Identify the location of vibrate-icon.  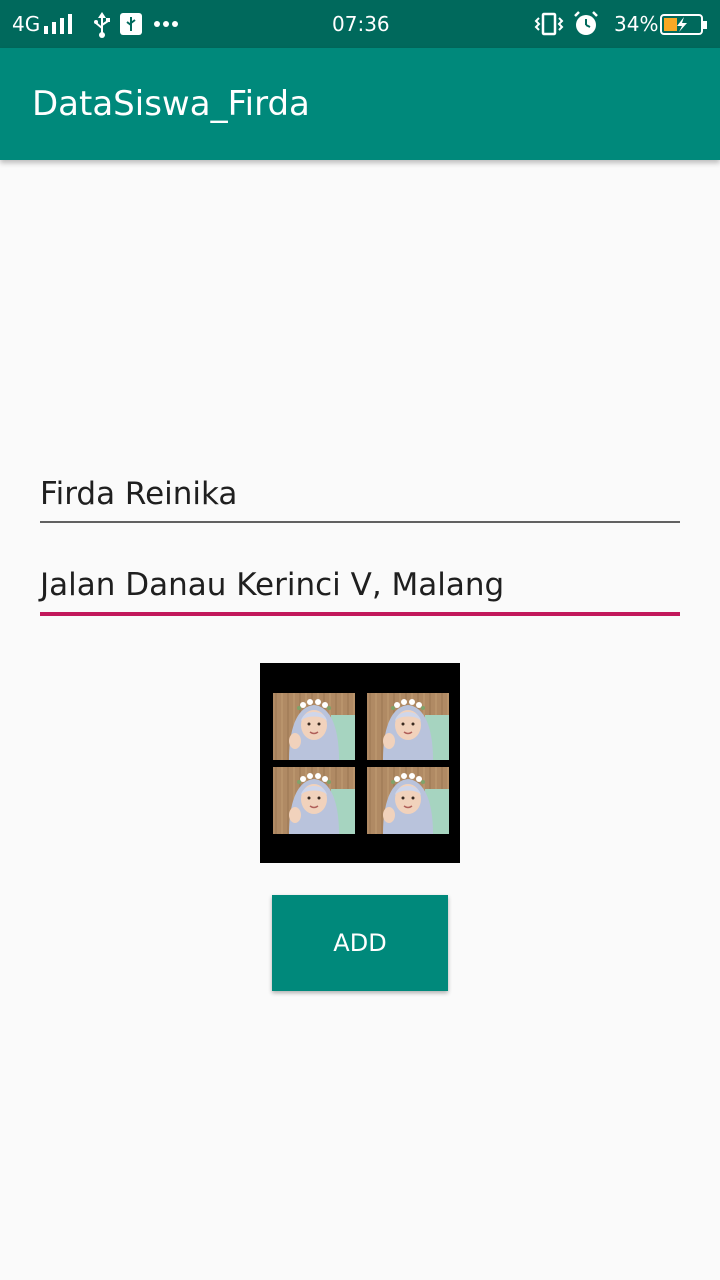
(549, 24).